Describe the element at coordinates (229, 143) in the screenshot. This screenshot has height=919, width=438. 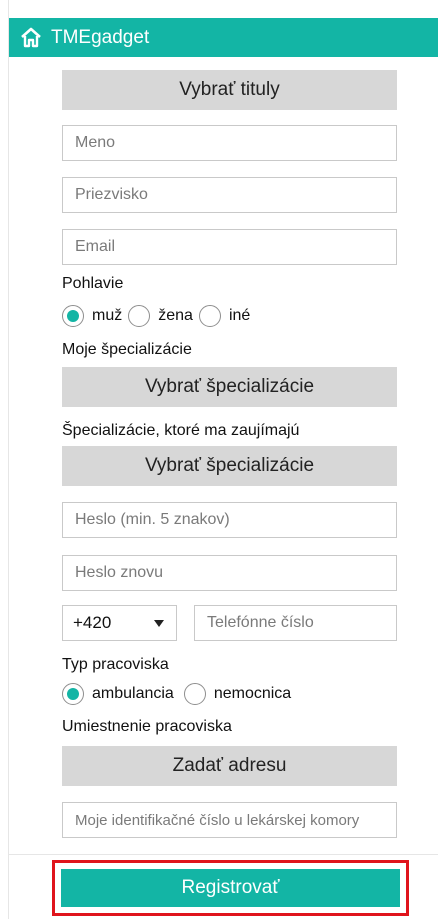
I see `first-name-field: Meno` at that location.